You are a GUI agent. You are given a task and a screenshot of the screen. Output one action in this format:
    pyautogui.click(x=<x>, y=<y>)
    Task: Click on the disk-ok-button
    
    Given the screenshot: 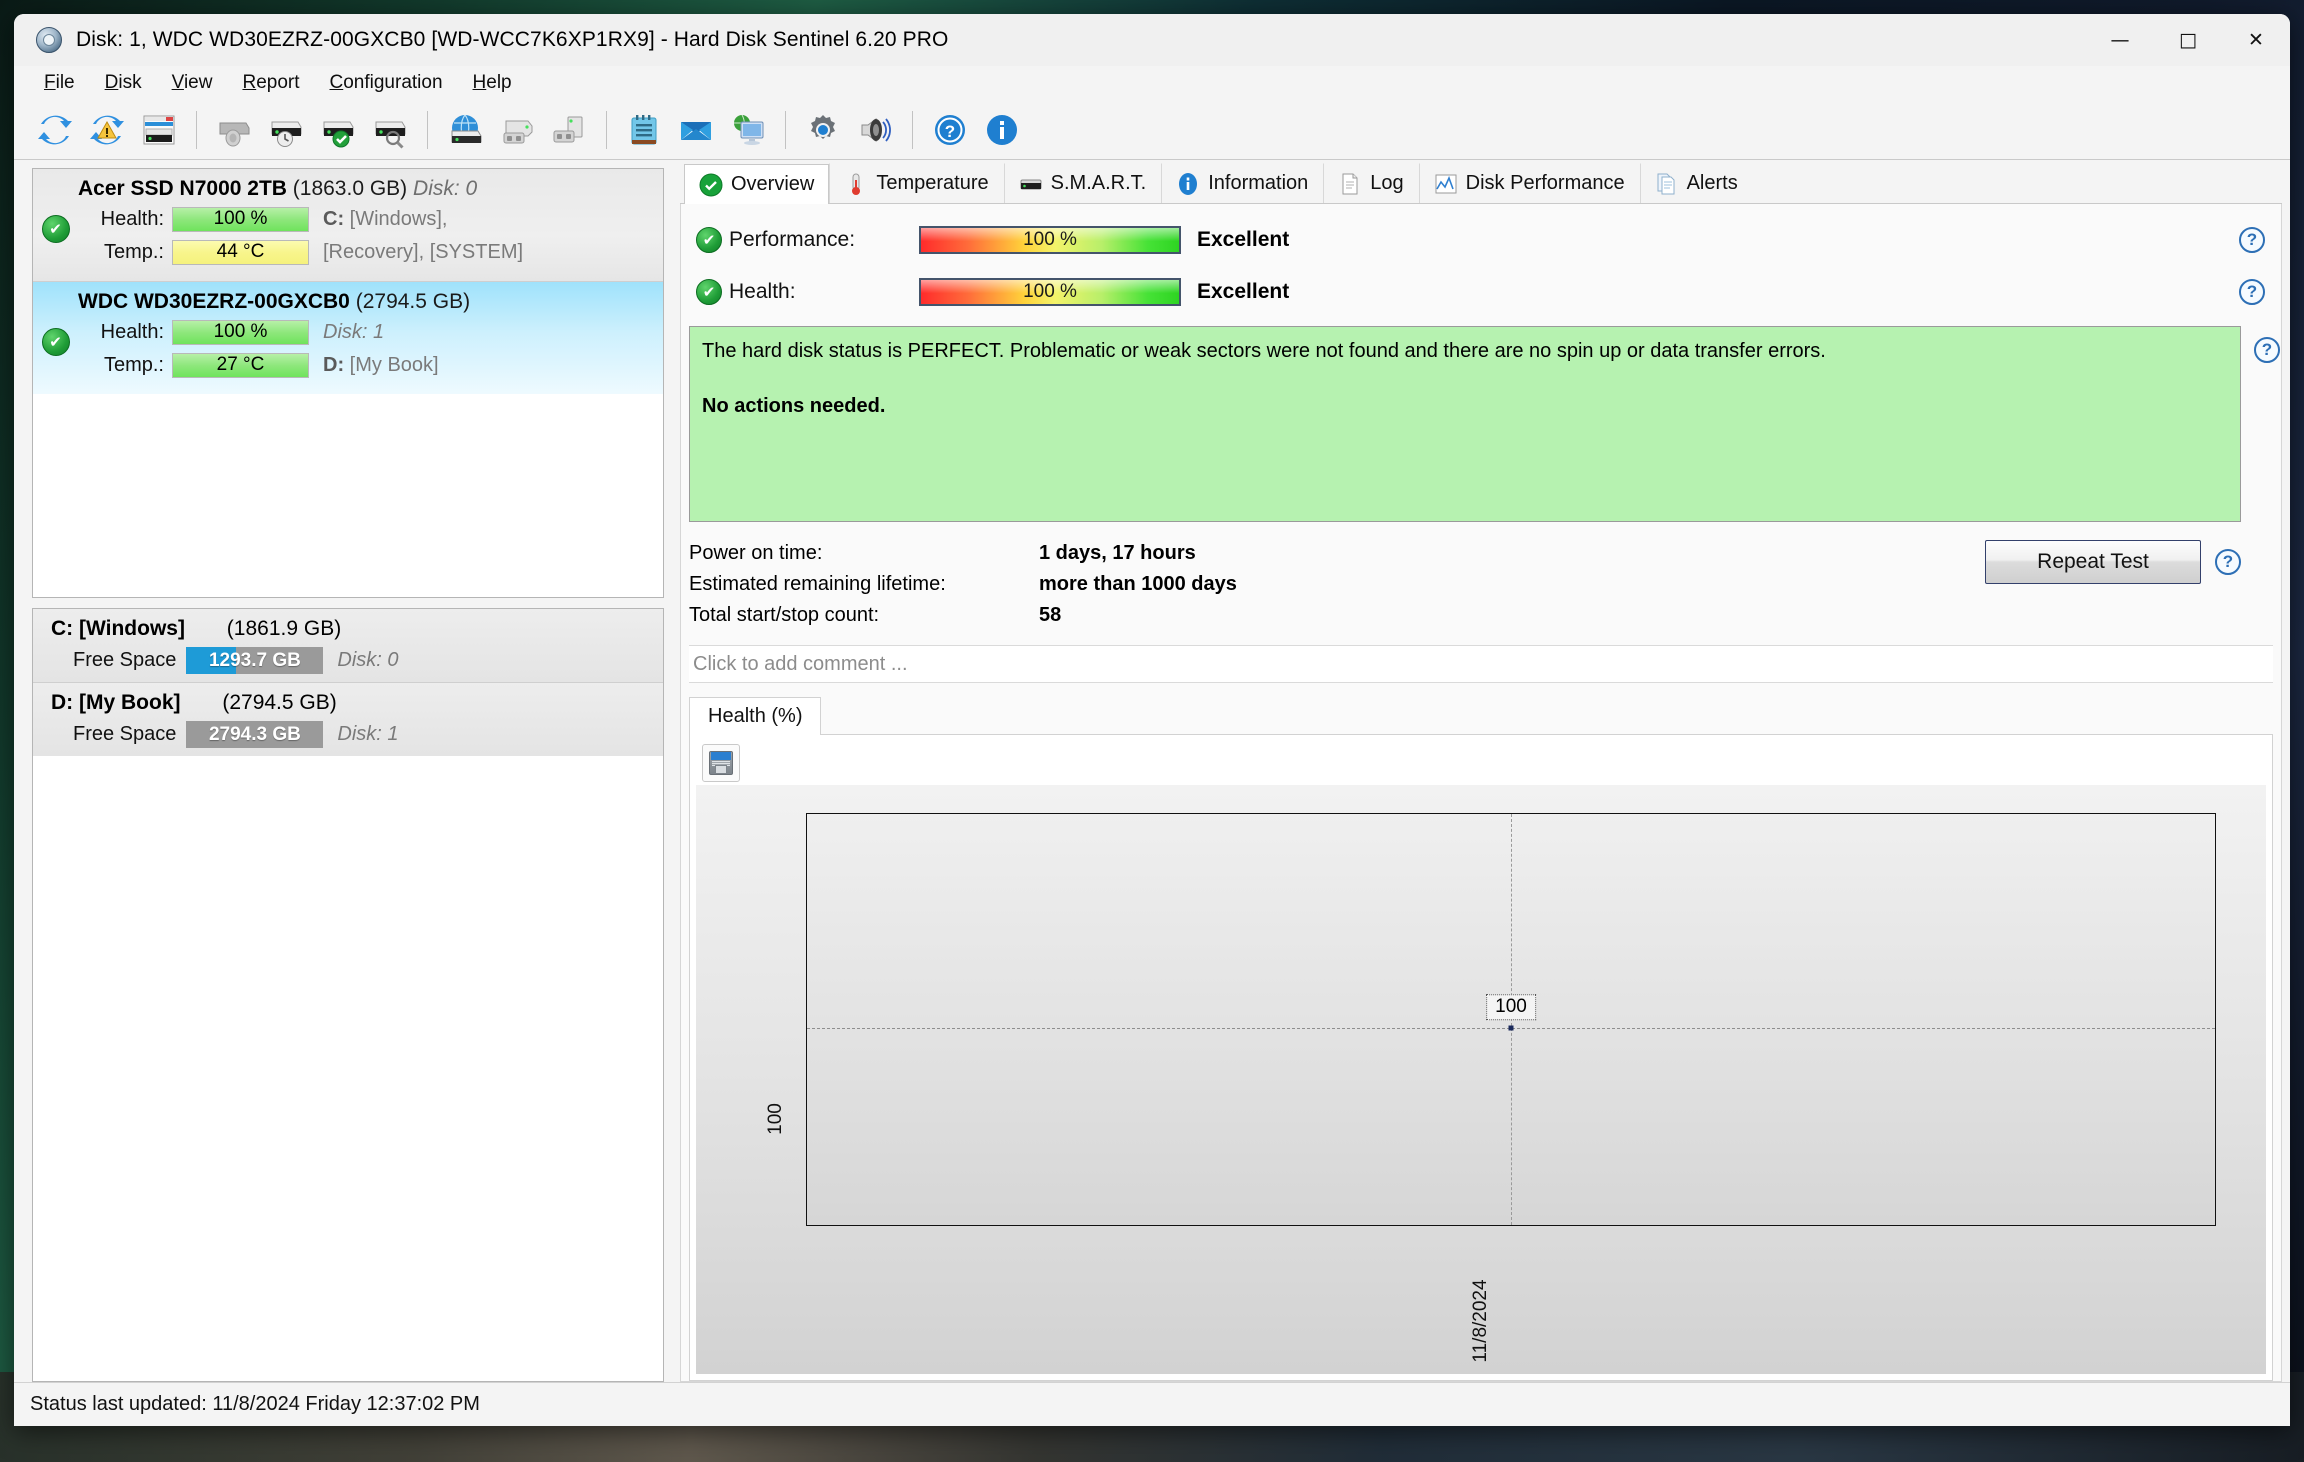 What is the action you would take?
    pyautogui.click(x=338, y=130)
    